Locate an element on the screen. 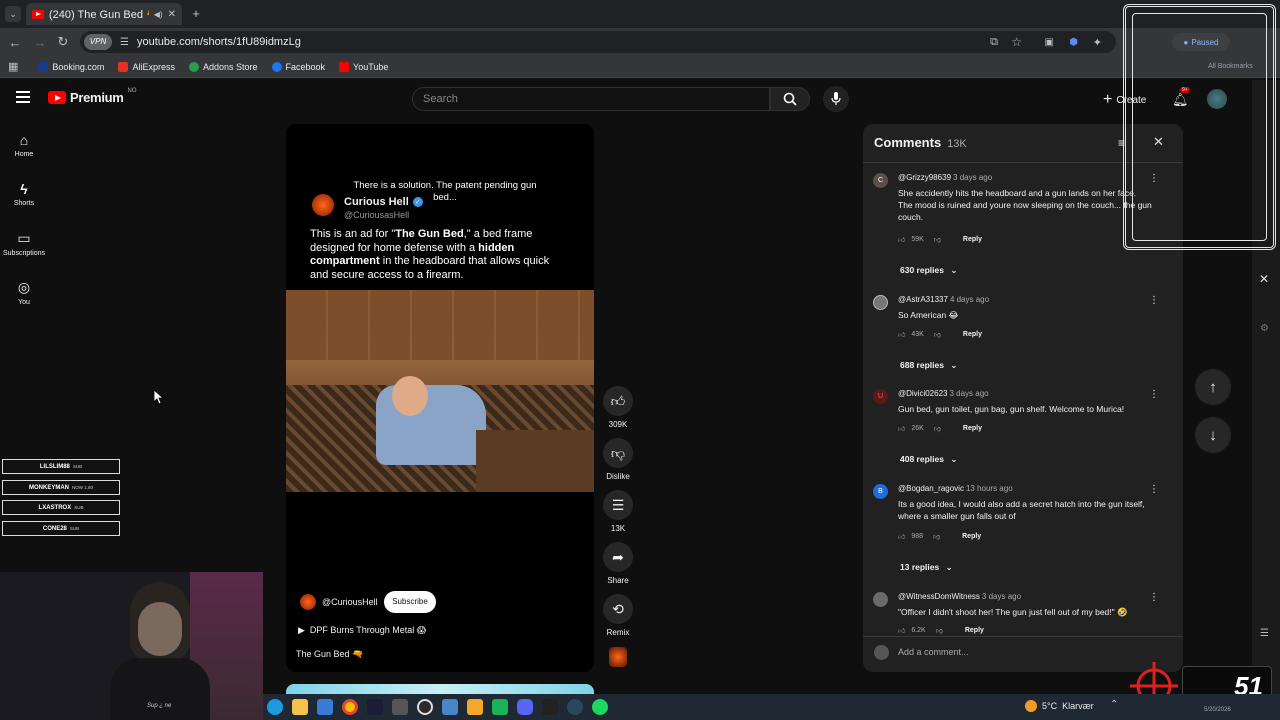  install-app-icon: ⧉ is located at coordinates (994, 42).